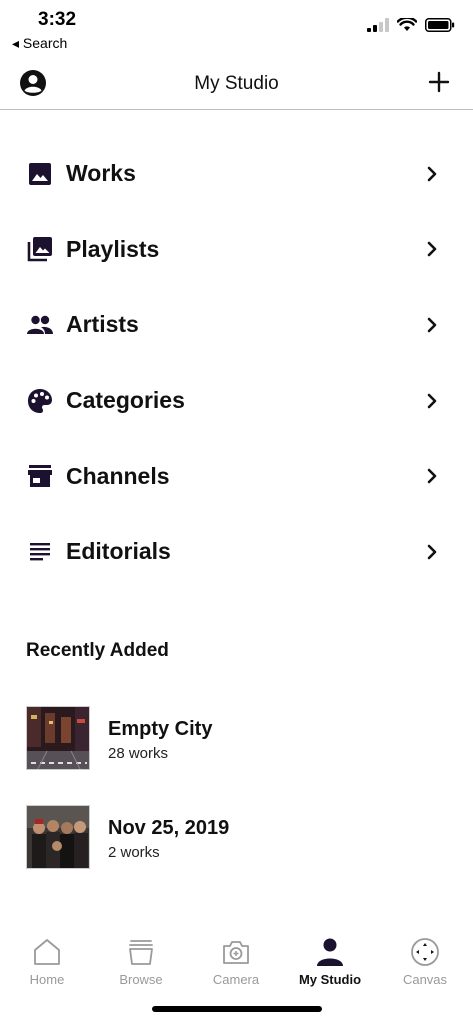  I want to click on canvas-icon, so click(425, 952).